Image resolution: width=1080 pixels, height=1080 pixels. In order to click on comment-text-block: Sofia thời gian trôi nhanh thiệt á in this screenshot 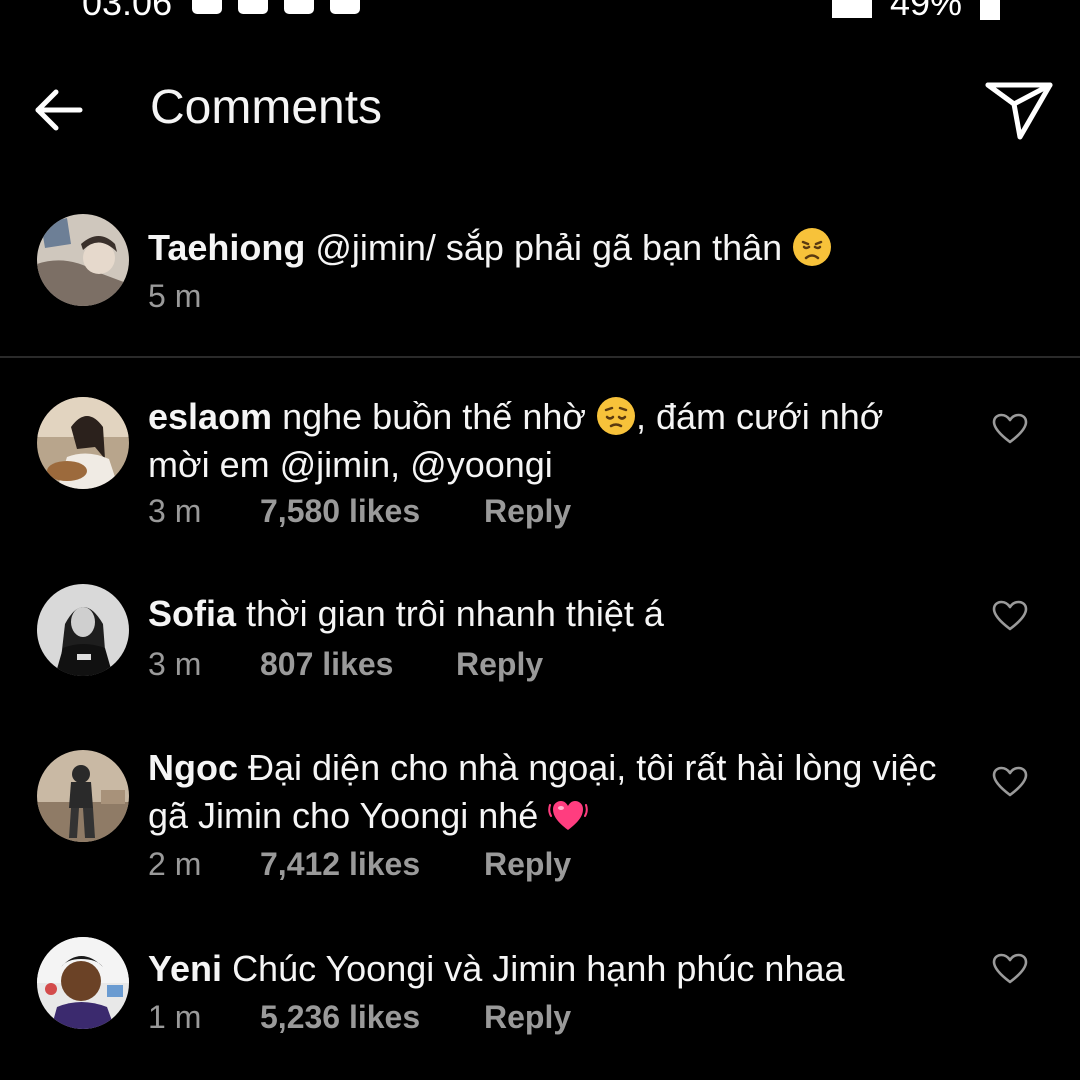, I will do `click(548, 614)`.